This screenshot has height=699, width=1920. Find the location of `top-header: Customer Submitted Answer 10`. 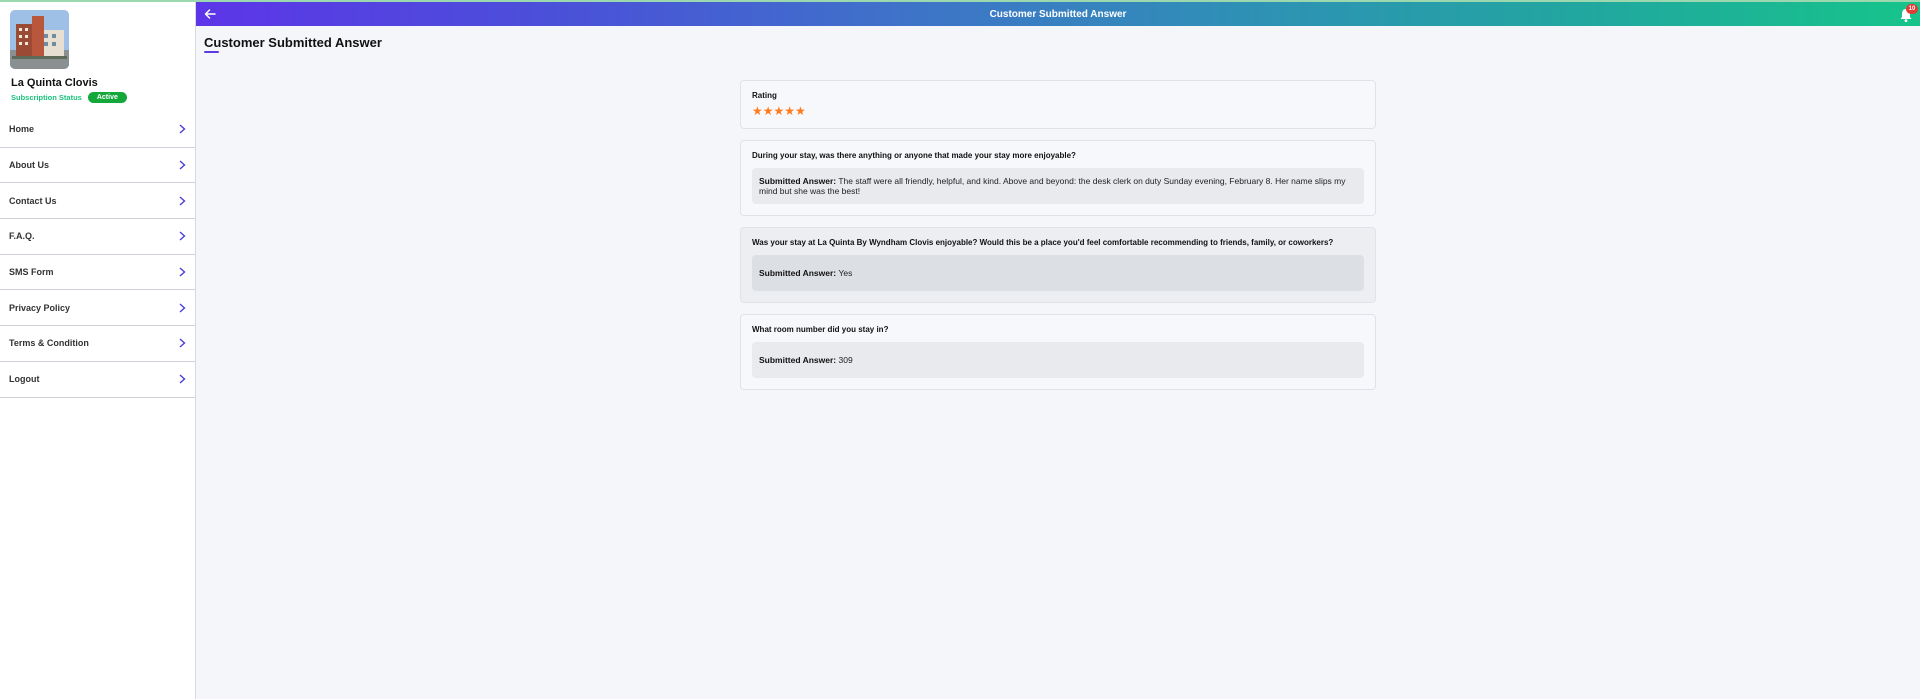

top-header: Customer Submitted Answer 10 is located at coordinates (1058, 14).